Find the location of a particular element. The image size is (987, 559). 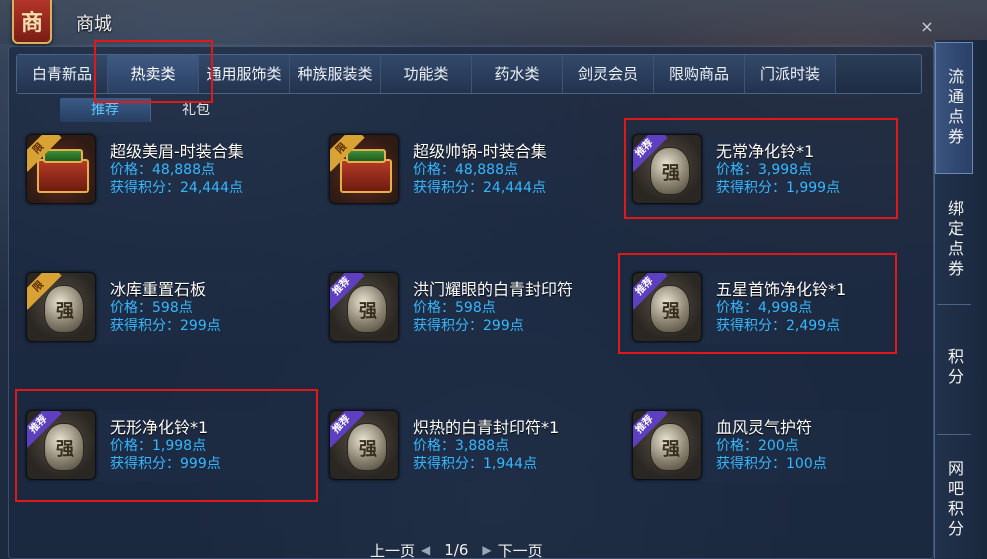

shop-item: 强限冰库重置石板 价格：598点 获得积分：299点 is located at coordinates (166, 317).